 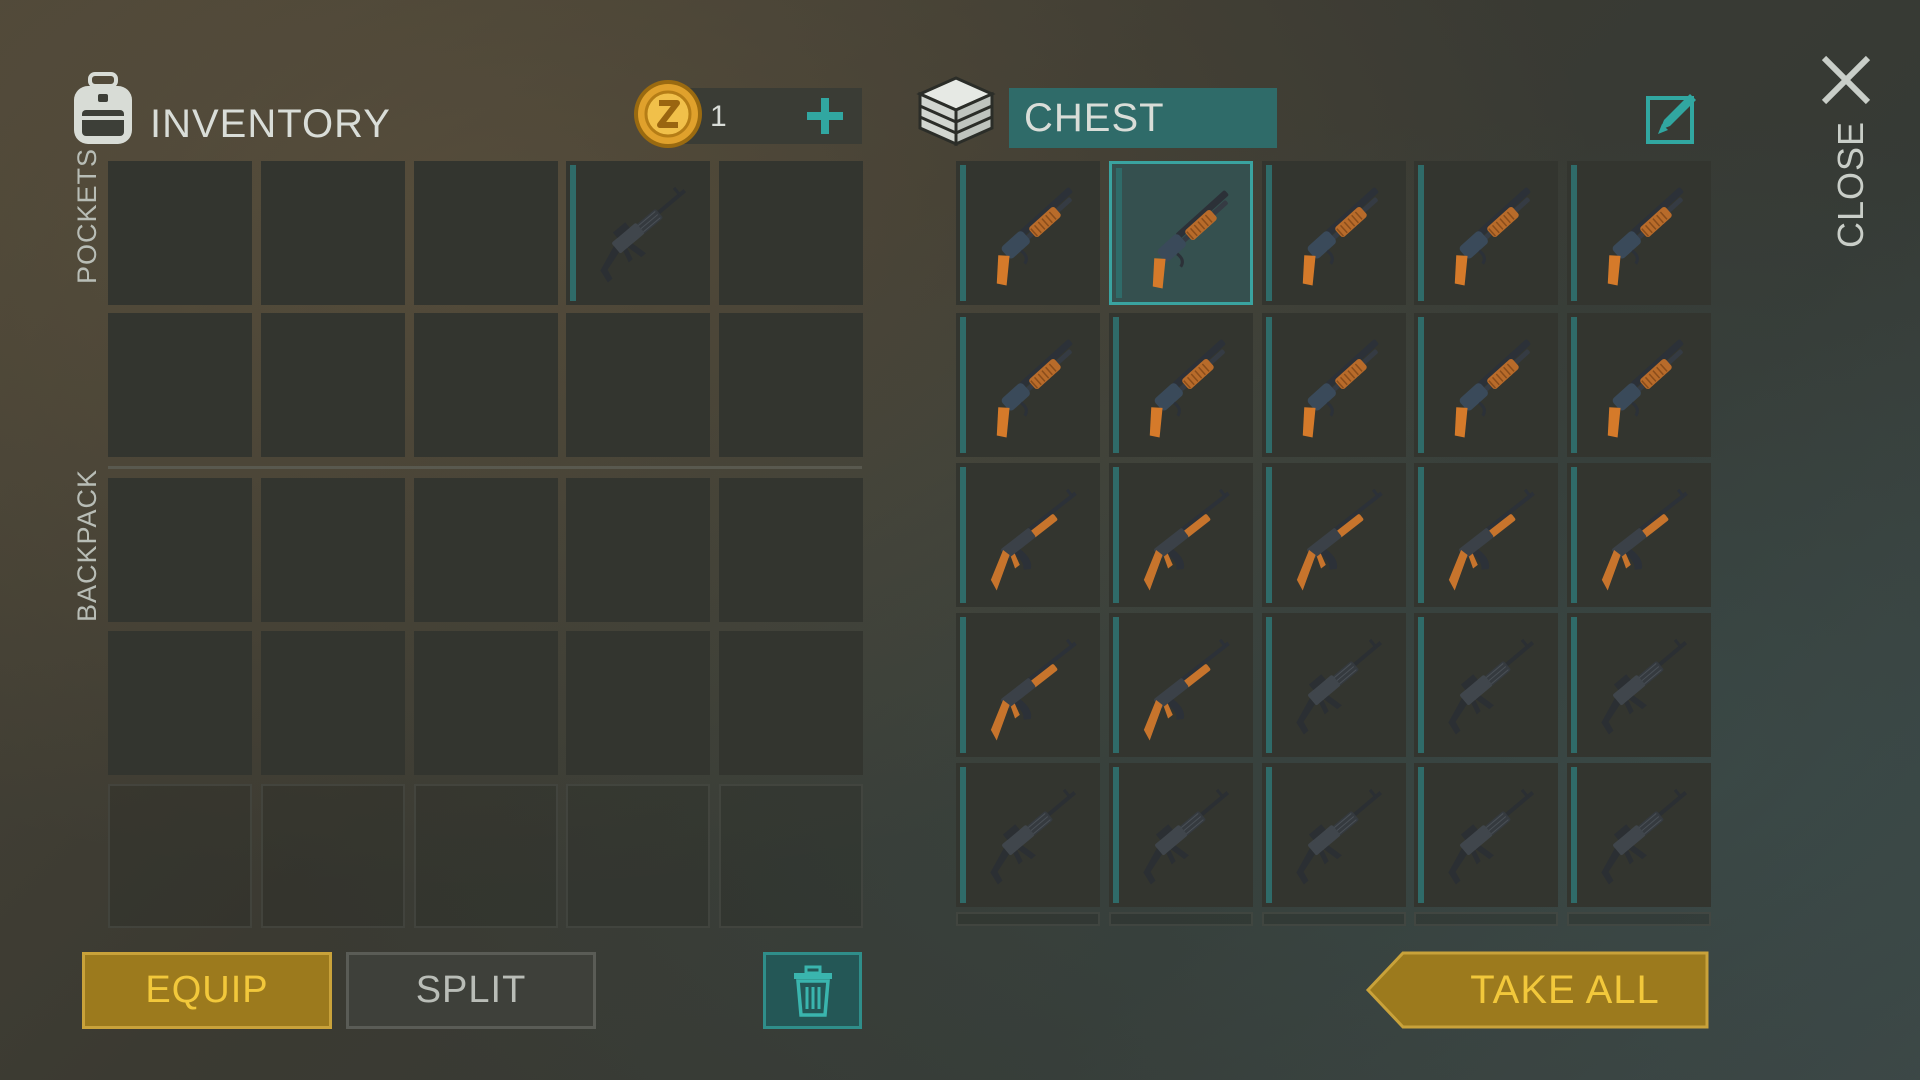 I want to click on split-button: SPLIT, so click(x=471, y=990).